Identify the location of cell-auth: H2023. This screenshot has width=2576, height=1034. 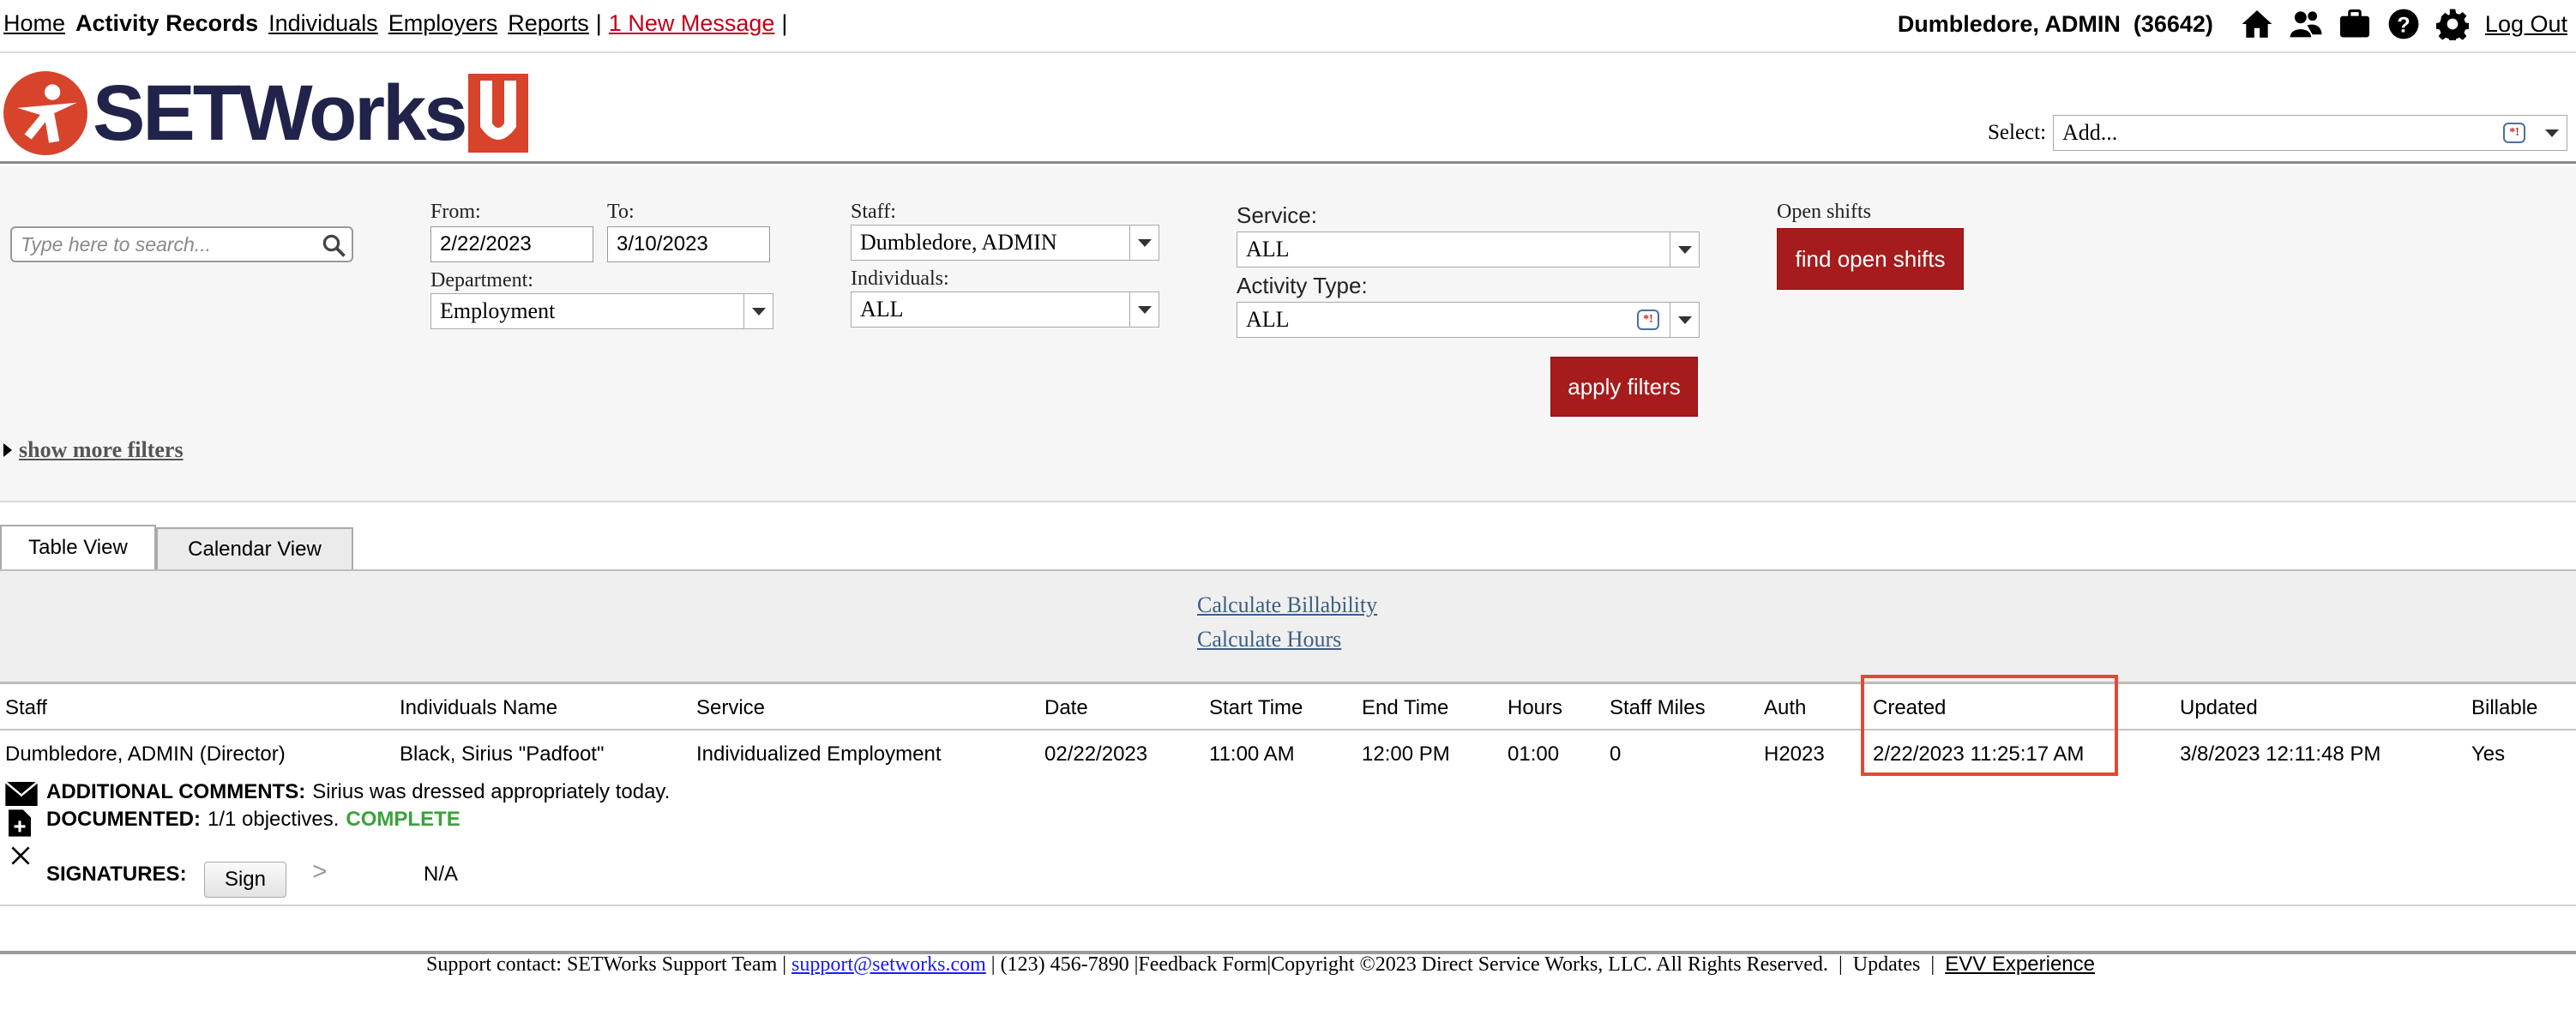
(1795, 754).